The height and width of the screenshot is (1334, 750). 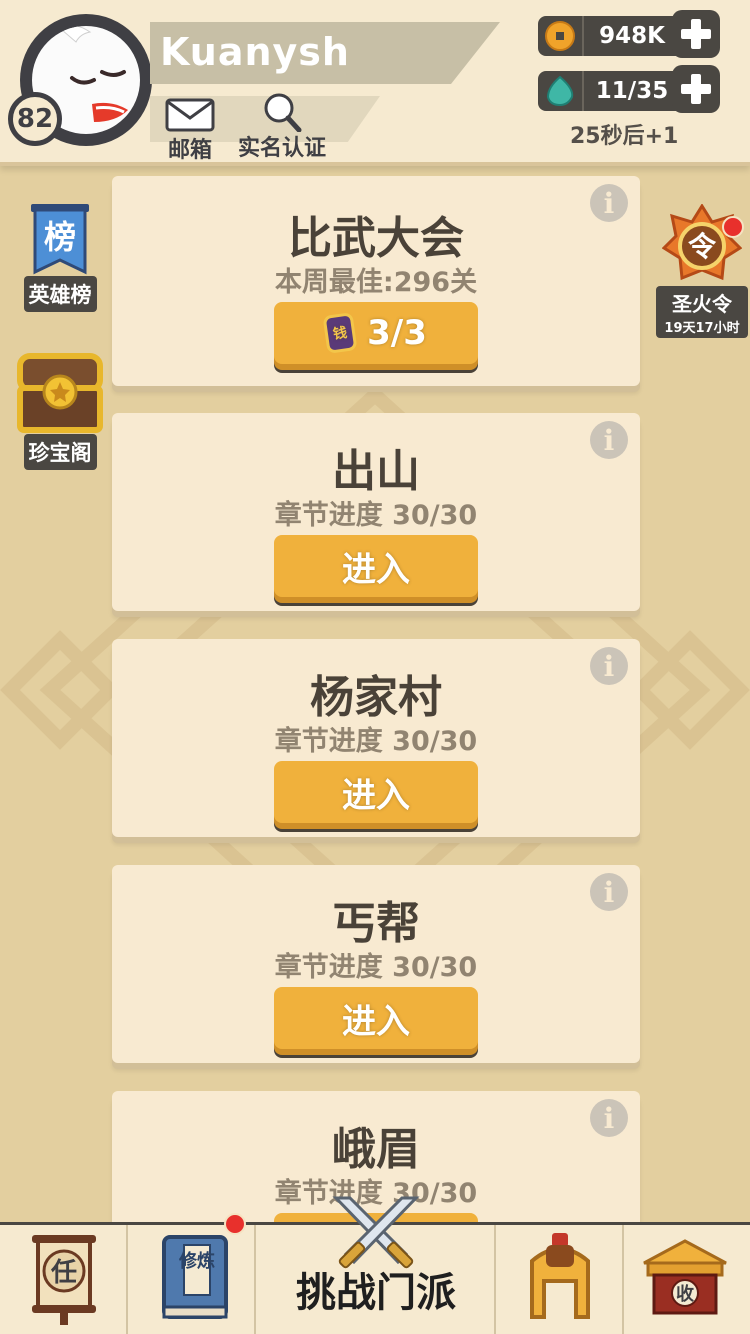 I want to click on nav-armor, so click(x=560, y=1279).